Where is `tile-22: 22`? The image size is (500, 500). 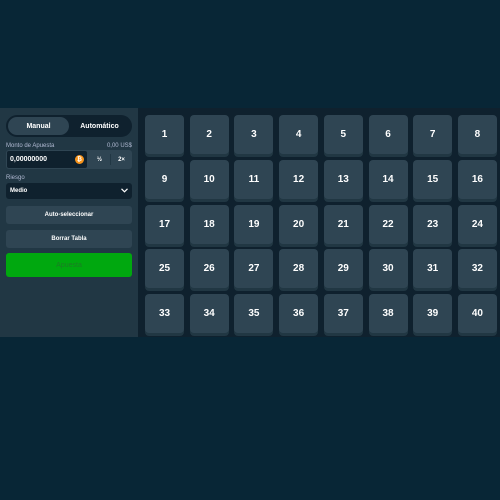
tile-22: 22 is located at coordinates (388, 224).